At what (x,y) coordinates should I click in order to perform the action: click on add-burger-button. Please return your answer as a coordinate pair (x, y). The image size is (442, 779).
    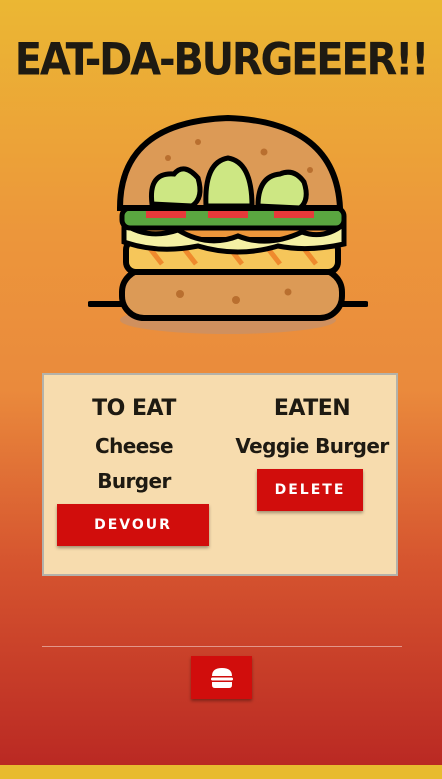
    Looking at the image, I should click on (221, 677).